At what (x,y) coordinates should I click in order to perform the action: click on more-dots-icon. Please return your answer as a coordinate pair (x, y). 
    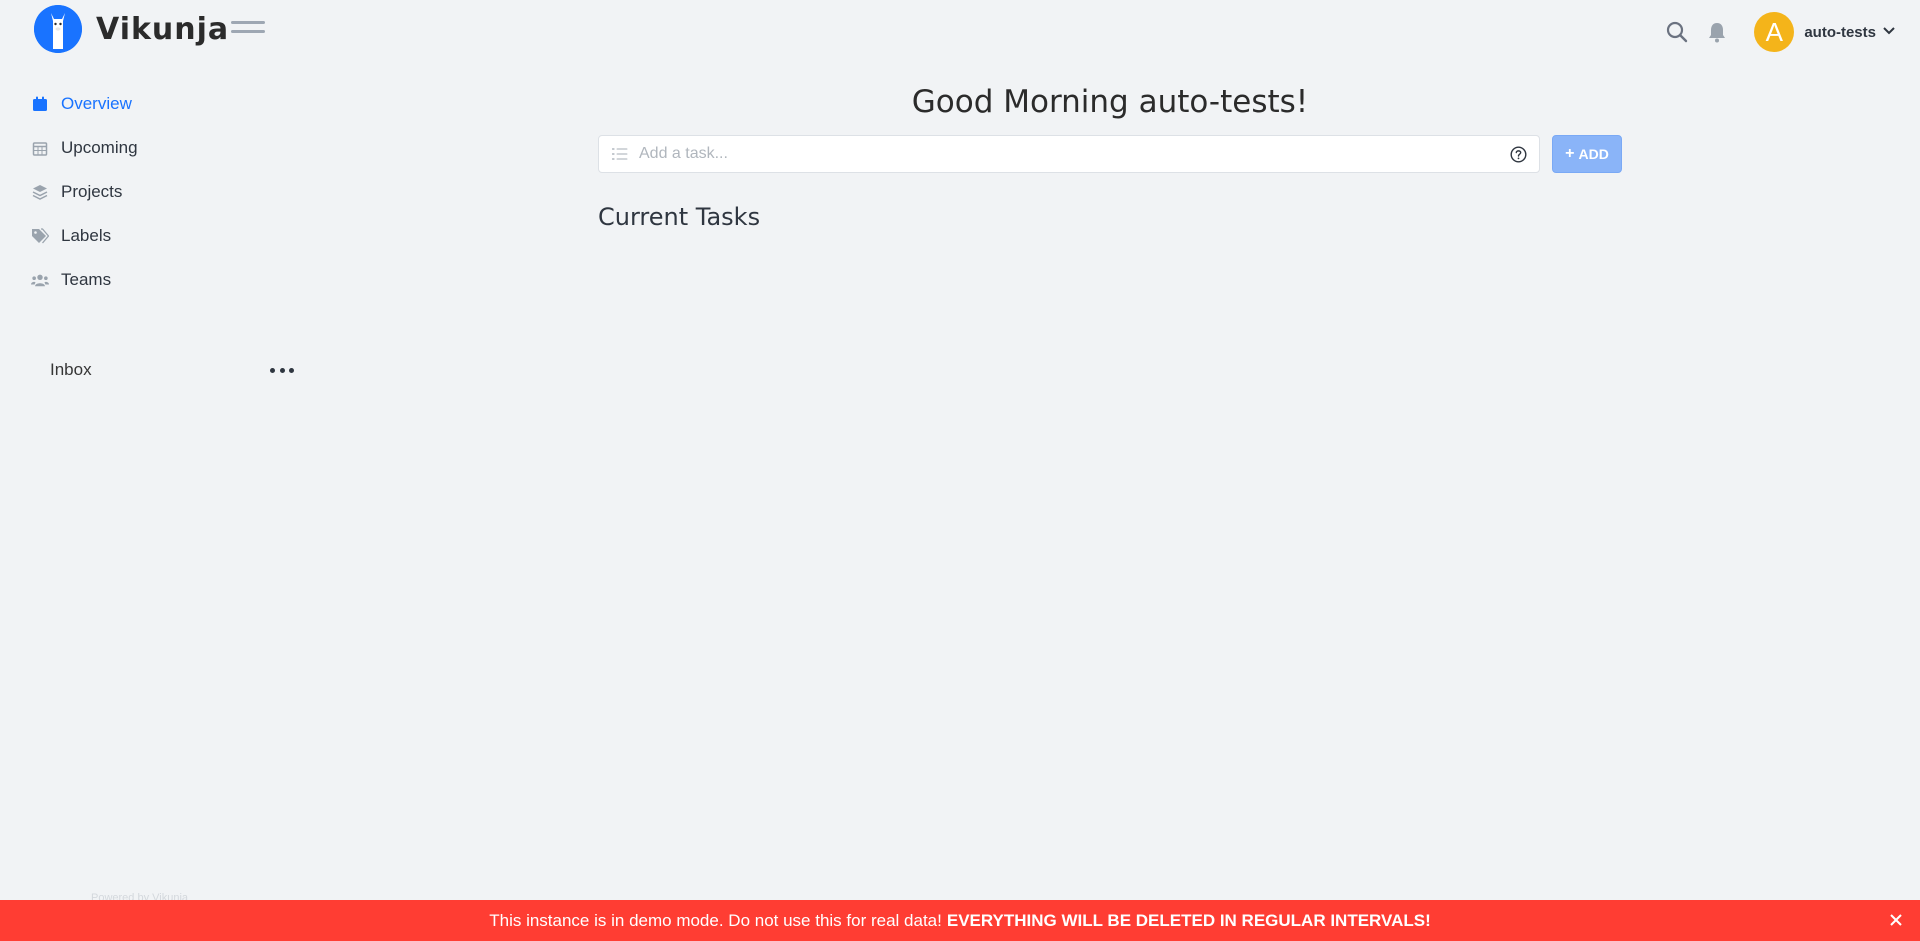
    Looking at the image, I should click on (282, 370).